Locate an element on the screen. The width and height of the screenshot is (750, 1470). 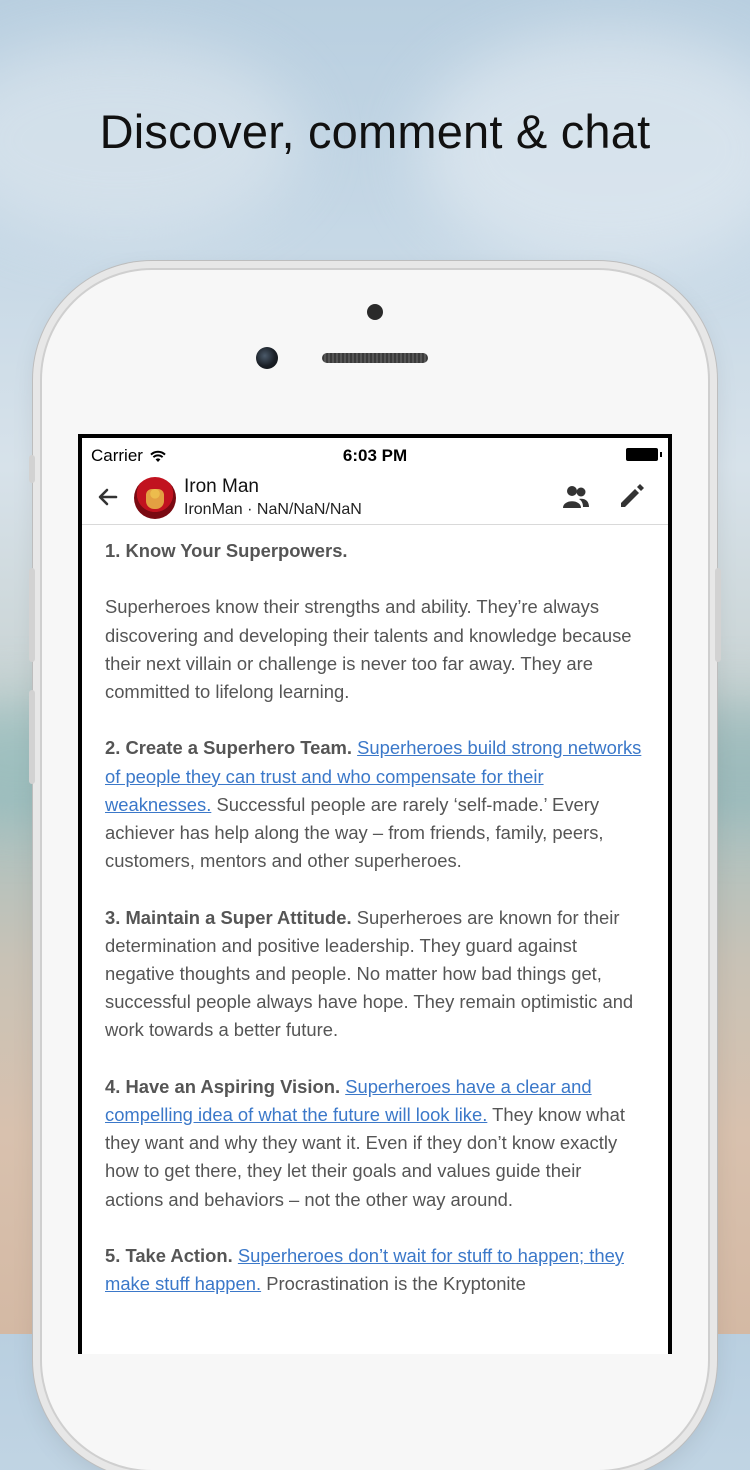
status-bar: Carrier 6:03 PM is located at coordinates (375, 454).